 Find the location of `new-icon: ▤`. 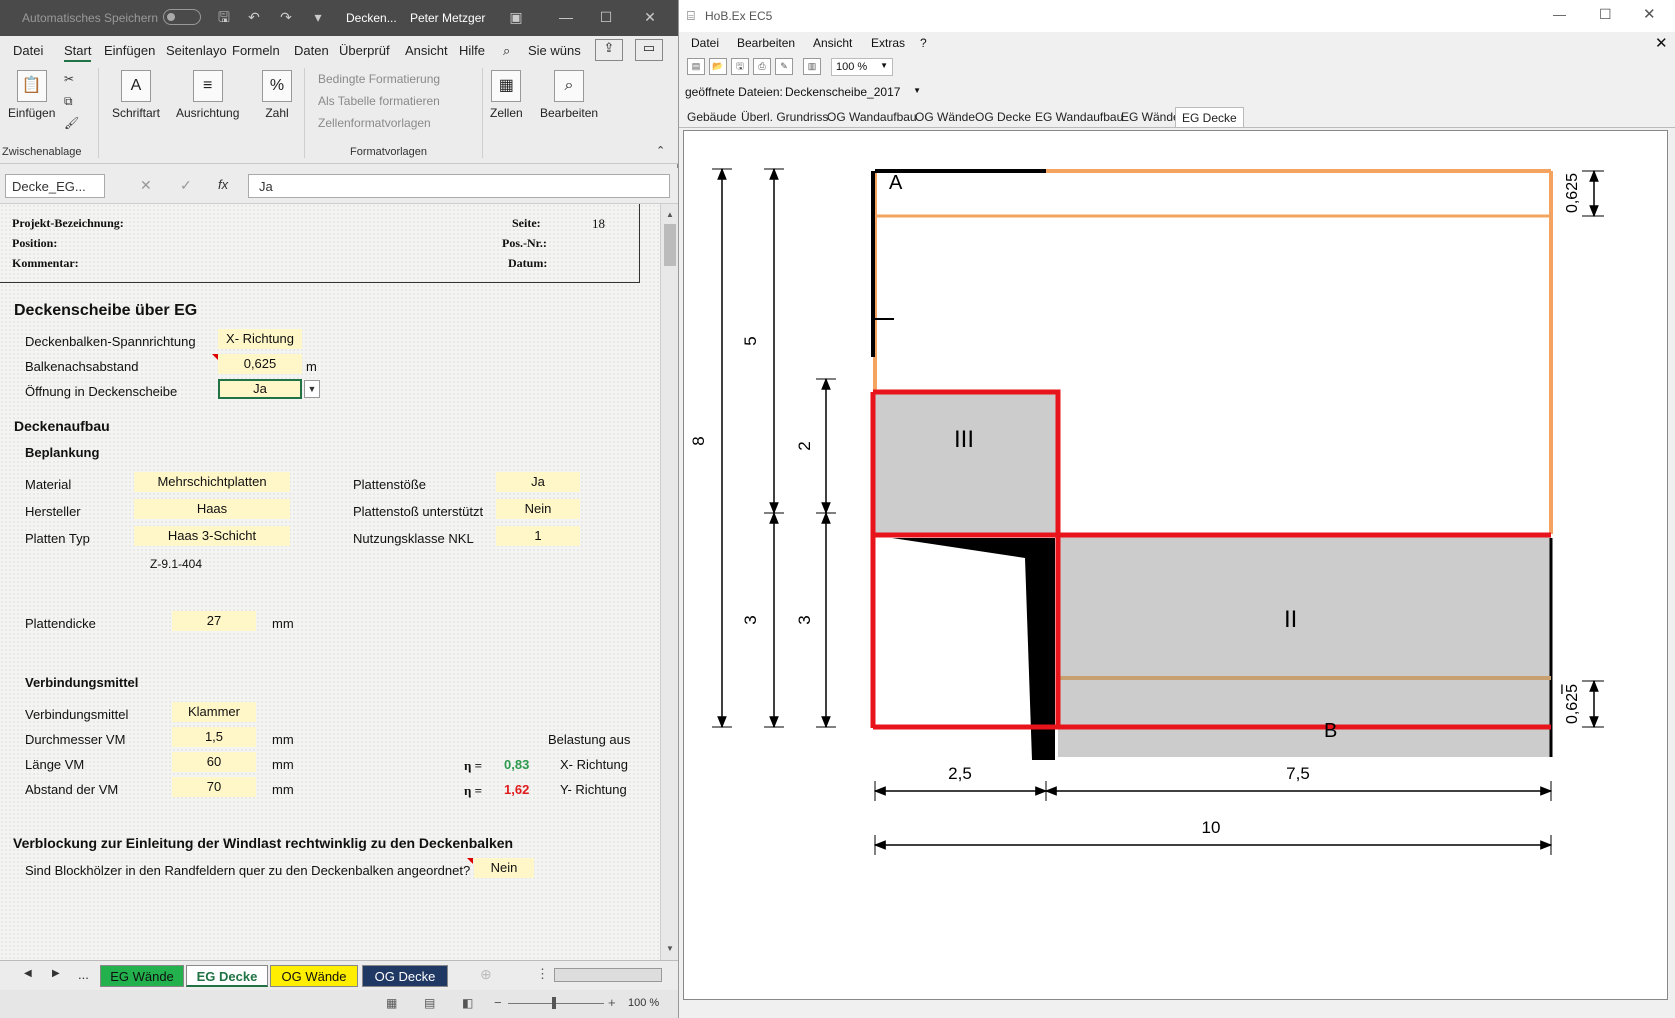

new-icon: ▤ is located at coordinates (696, 66).